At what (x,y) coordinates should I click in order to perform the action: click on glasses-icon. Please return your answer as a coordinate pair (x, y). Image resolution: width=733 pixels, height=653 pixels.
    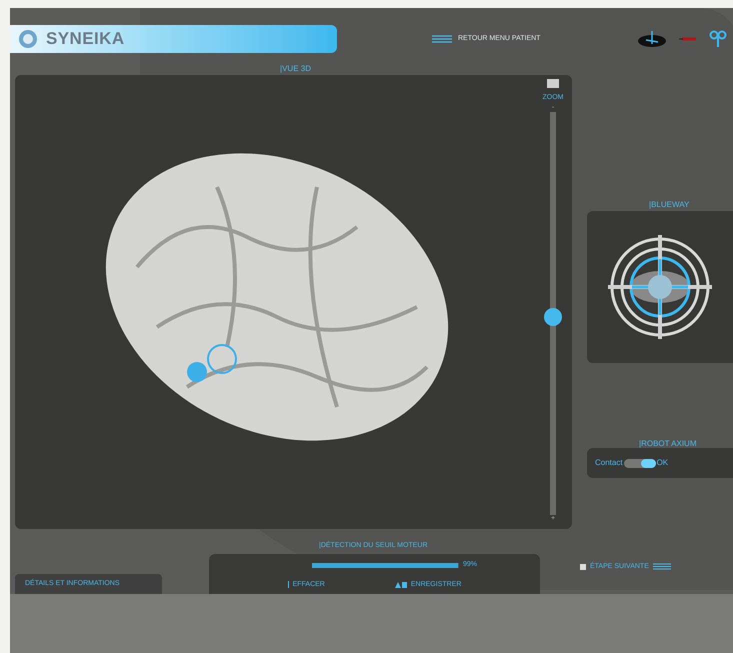
    Looking at the image, I should click on (718, 39).